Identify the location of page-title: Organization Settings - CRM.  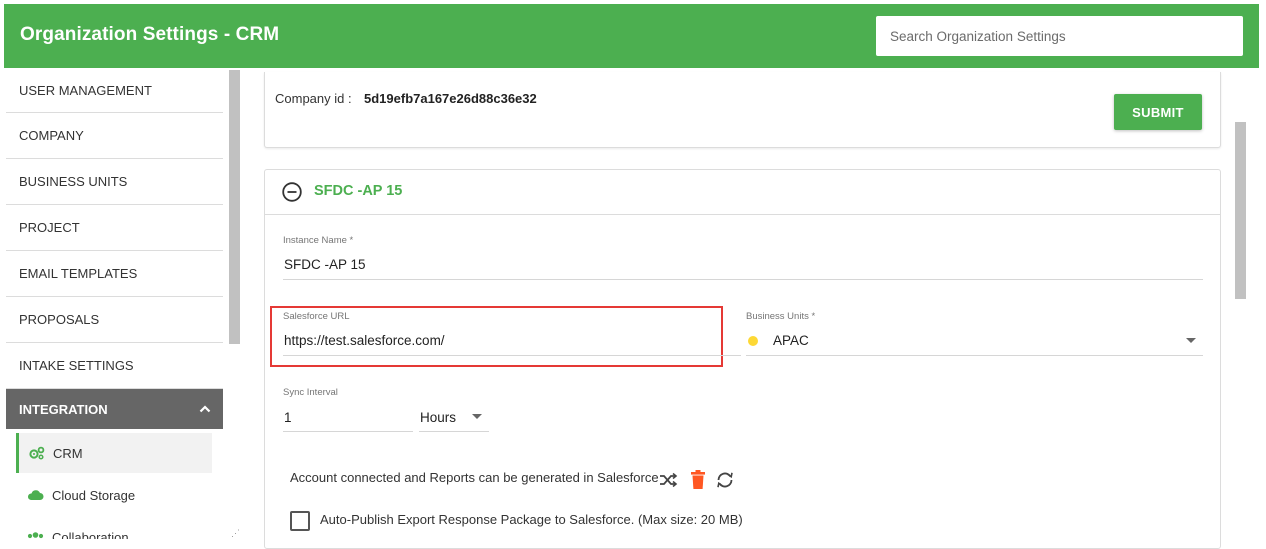
(150, 34).